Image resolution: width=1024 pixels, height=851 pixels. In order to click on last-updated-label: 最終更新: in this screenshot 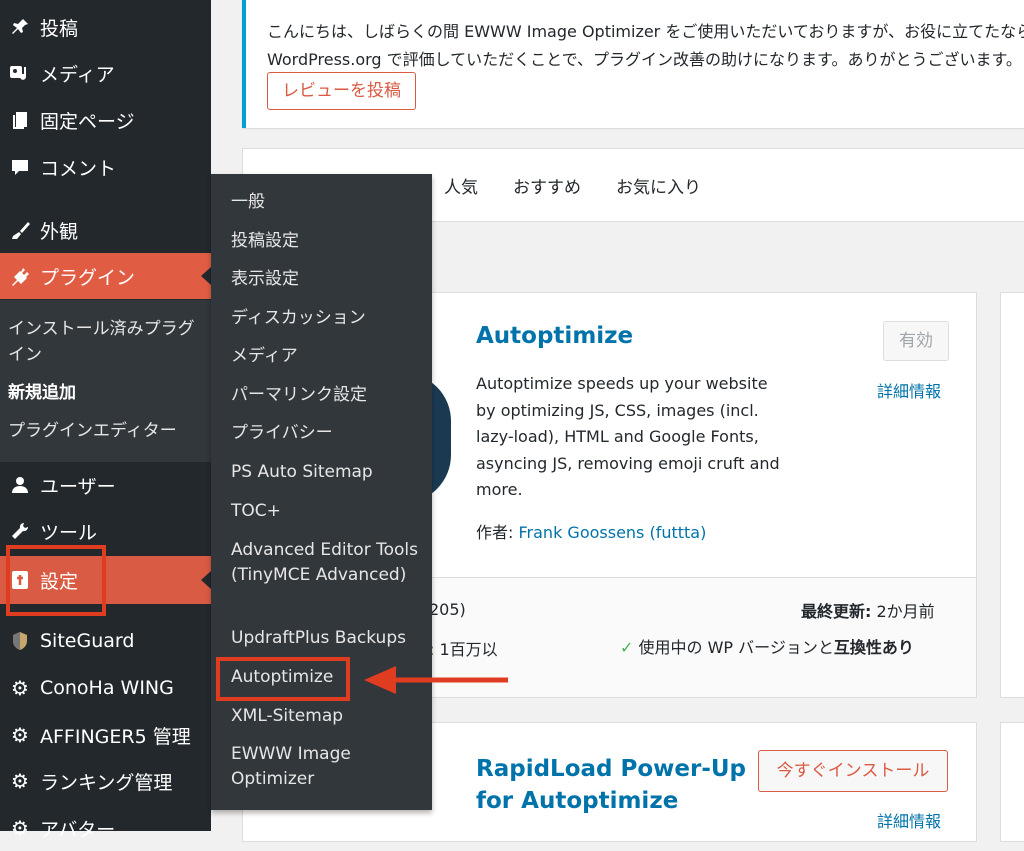, I will do `click(836, 611)`.